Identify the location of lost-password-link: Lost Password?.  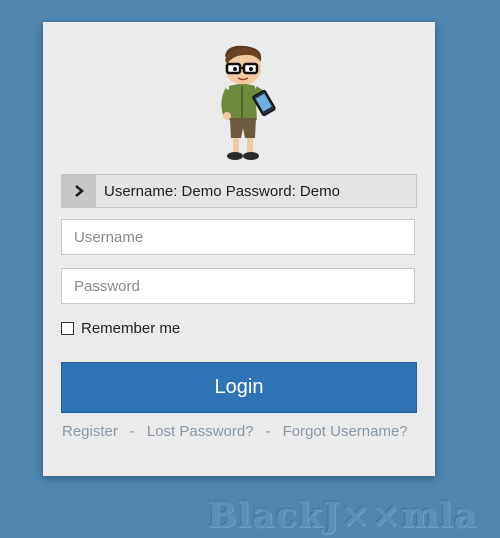
(200, 431).